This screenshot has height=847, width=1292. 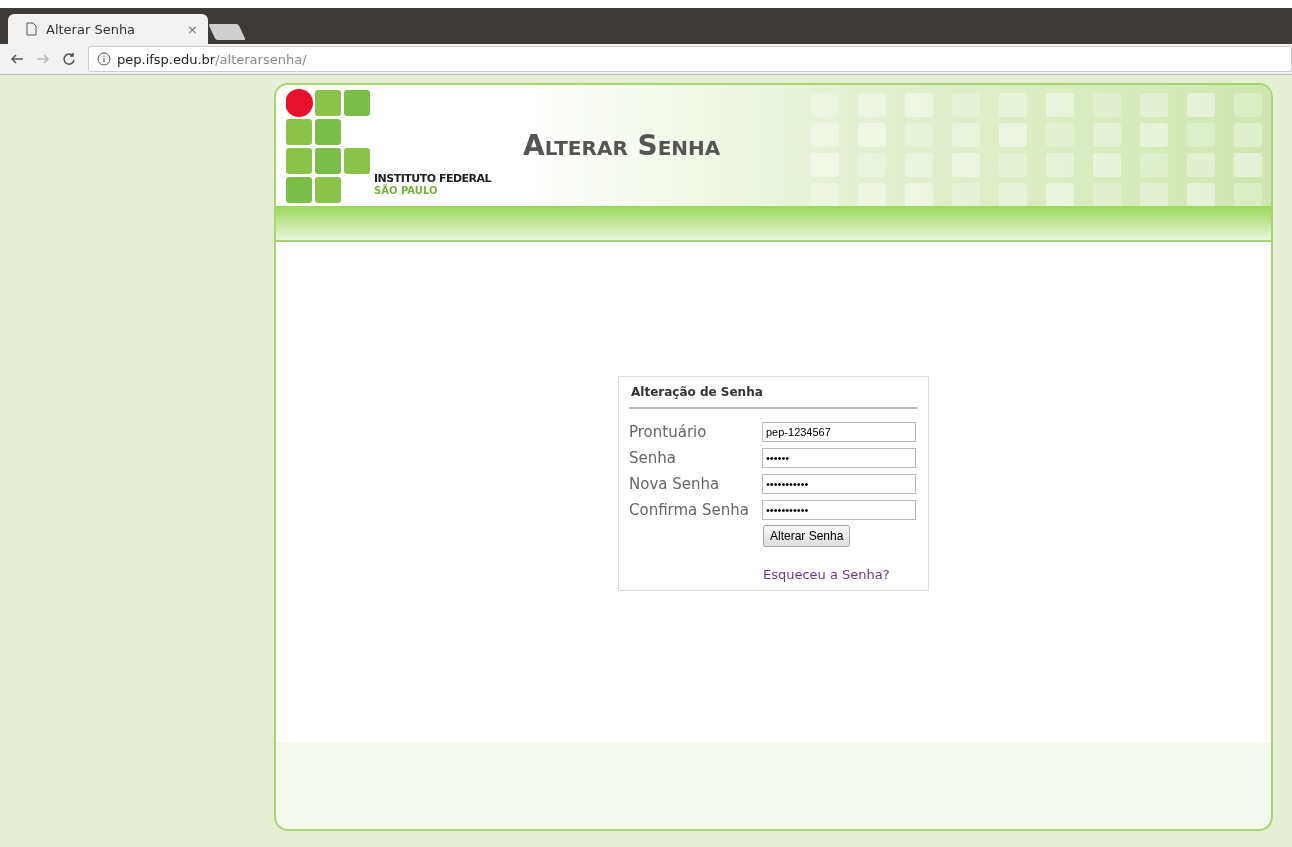 What do you see at coordinates (840, 574) in the screenshot?
I see `forgot-password-link: Esqueceu a Senha?` at bounding box center [840, 574].